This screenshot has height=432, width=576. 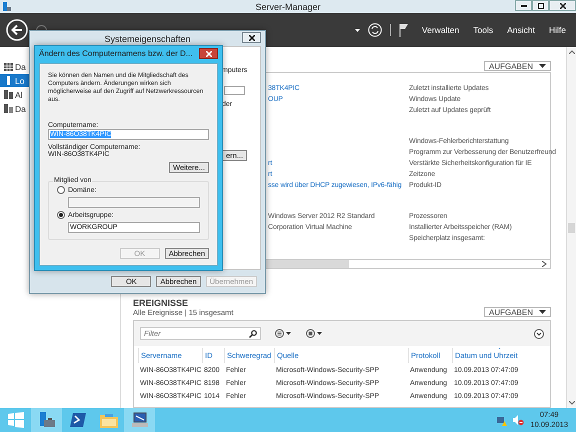 I want to click on window-title: Server-Manager, so click(x=288, y=7).